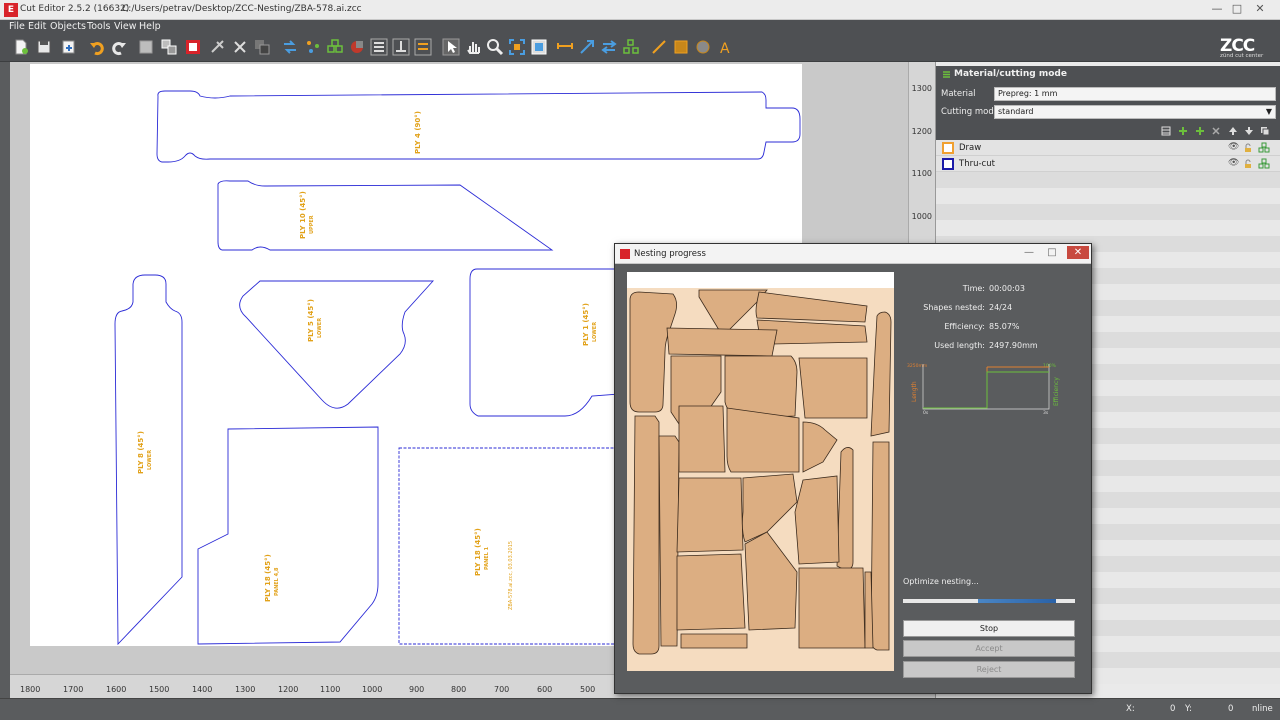 This screenshot has height=720, width=1280. Describe the element at coordinates (5, 380) in the screenshot. I see `left-gutter` at that location.